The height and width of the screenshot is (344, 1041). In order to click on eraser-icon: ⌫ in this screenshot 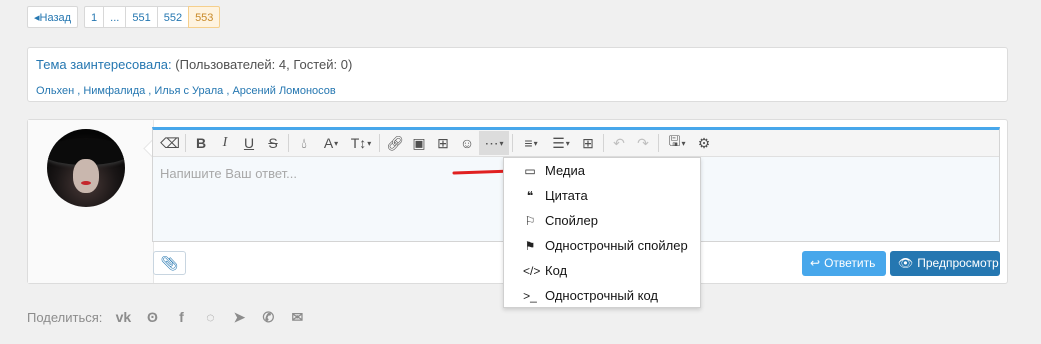, I will do `click(170, 143)`.